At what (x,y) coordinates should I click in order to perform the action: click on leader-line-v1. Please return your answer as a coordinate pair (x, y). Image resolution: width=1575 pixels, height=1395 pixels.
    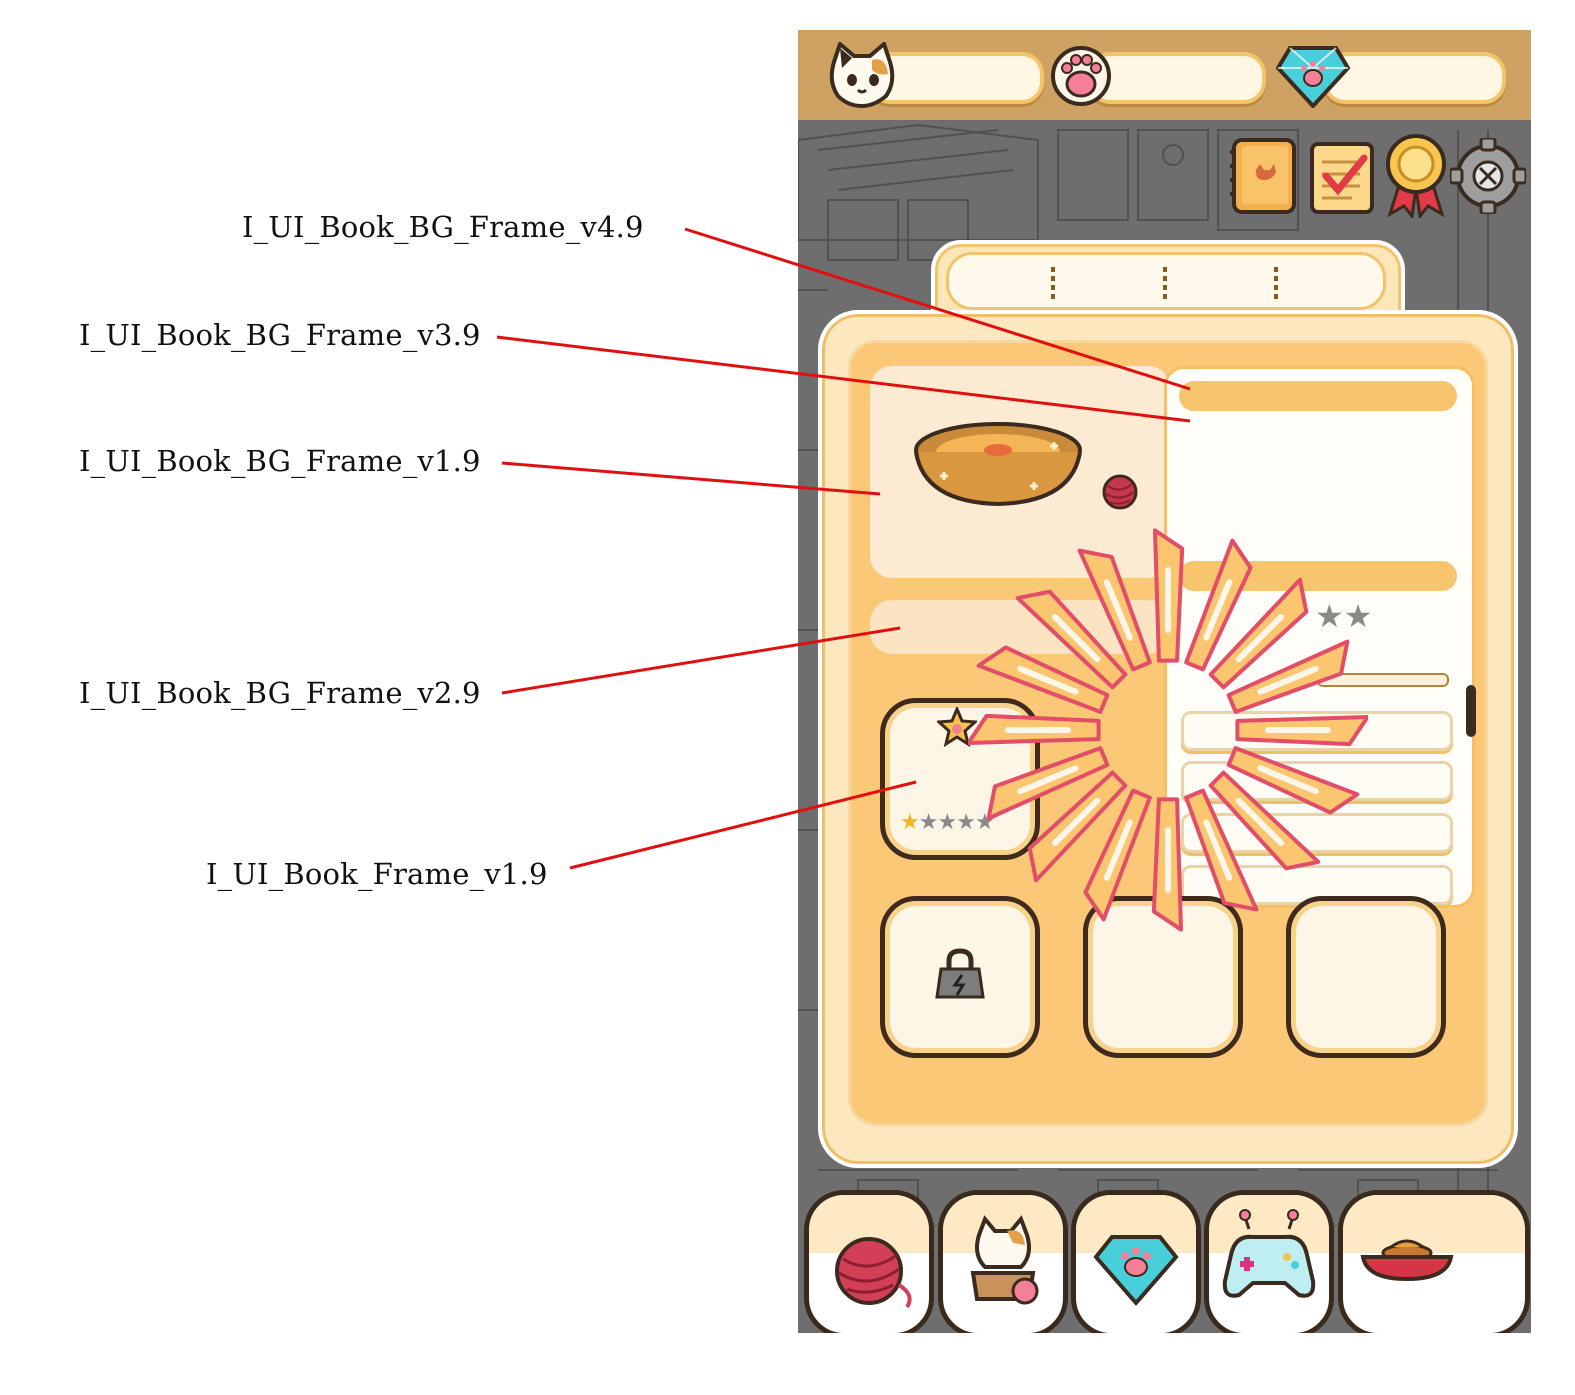
    Looking at the image, I should click on (691, 478).